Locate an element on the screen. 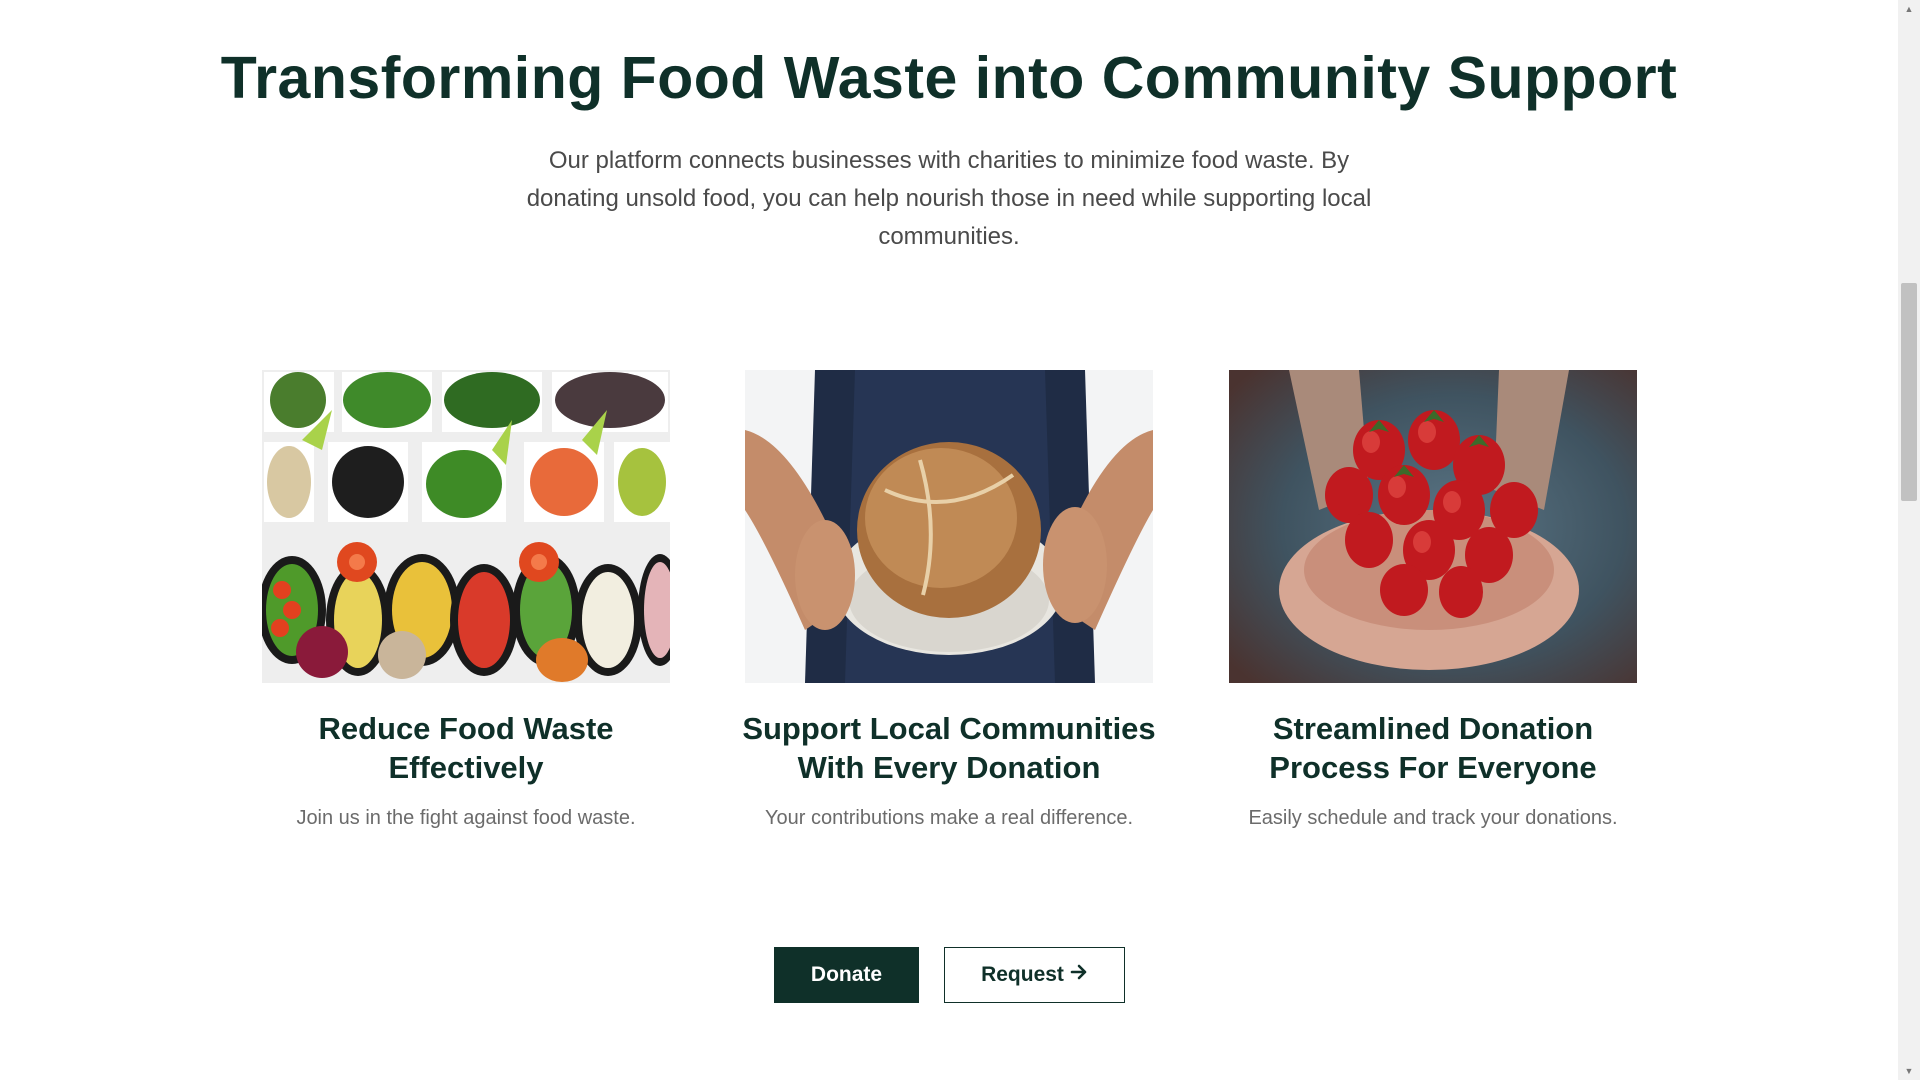 This screenshot has width=1920, height=1080. bread-in-hands-image is located at coordinates (949, 526).